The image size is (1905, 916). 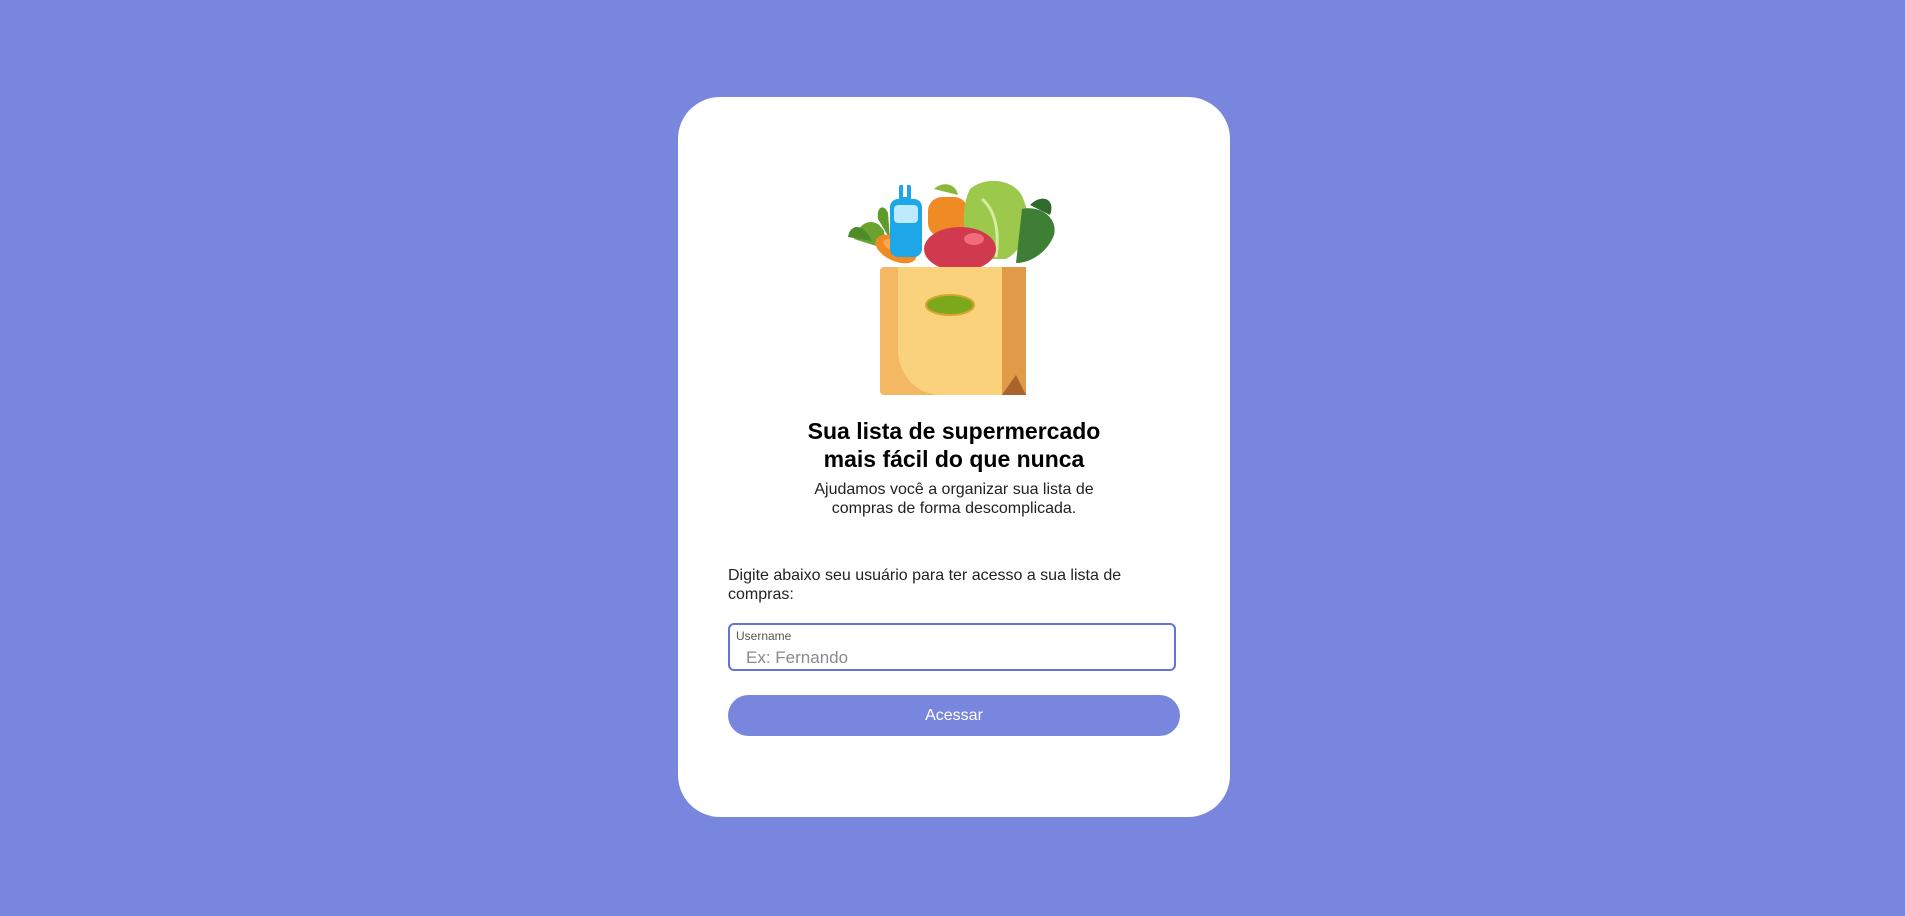 What do you see at coordinates (951, 287) in the screenshot?
I see `grocery-bag-icon` at bounding box center [951, 287].